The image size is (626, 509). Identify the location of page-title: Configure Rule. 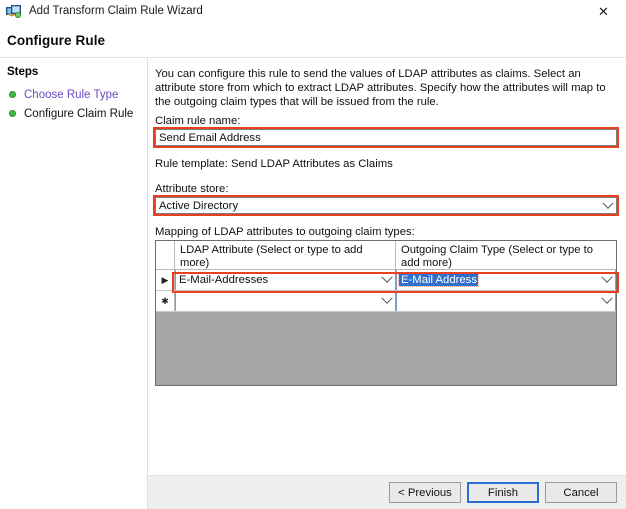
(56, 40).